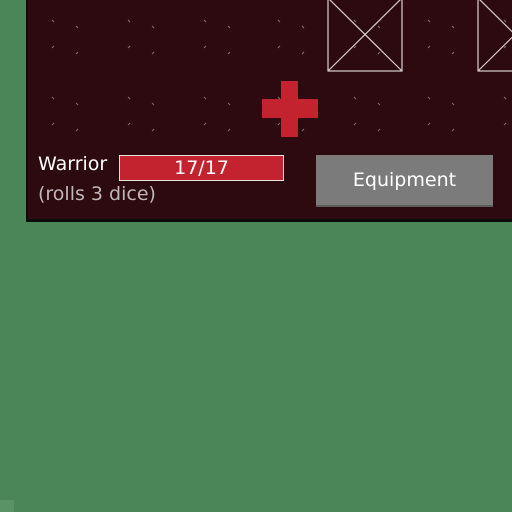 This screenshot has width=512, height=512. Describe the element at coordinates (7, 506) in the screenshot. I see `corner-marker` at that location.